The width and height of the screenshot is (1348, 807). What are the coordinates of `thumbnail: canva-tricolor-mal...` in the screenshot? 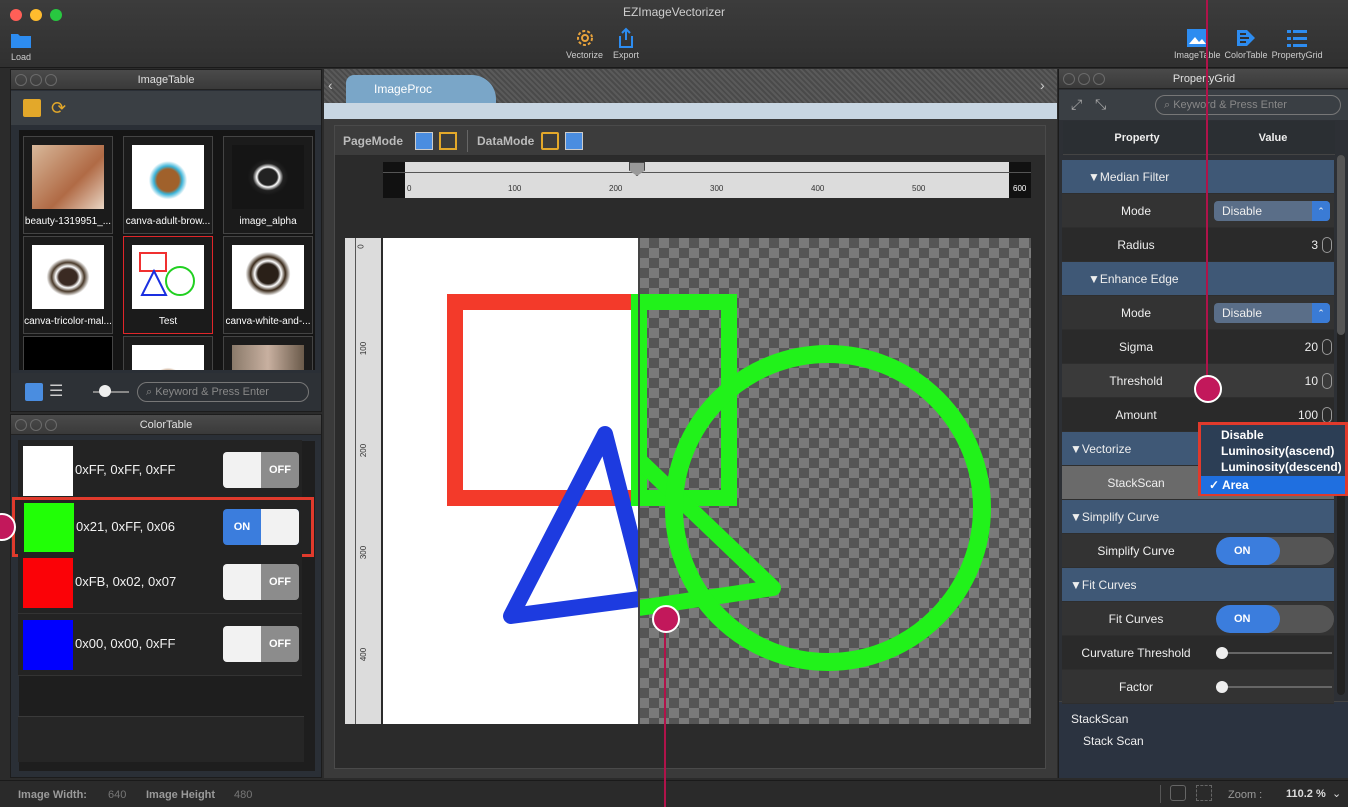 It's located at (68, 285).